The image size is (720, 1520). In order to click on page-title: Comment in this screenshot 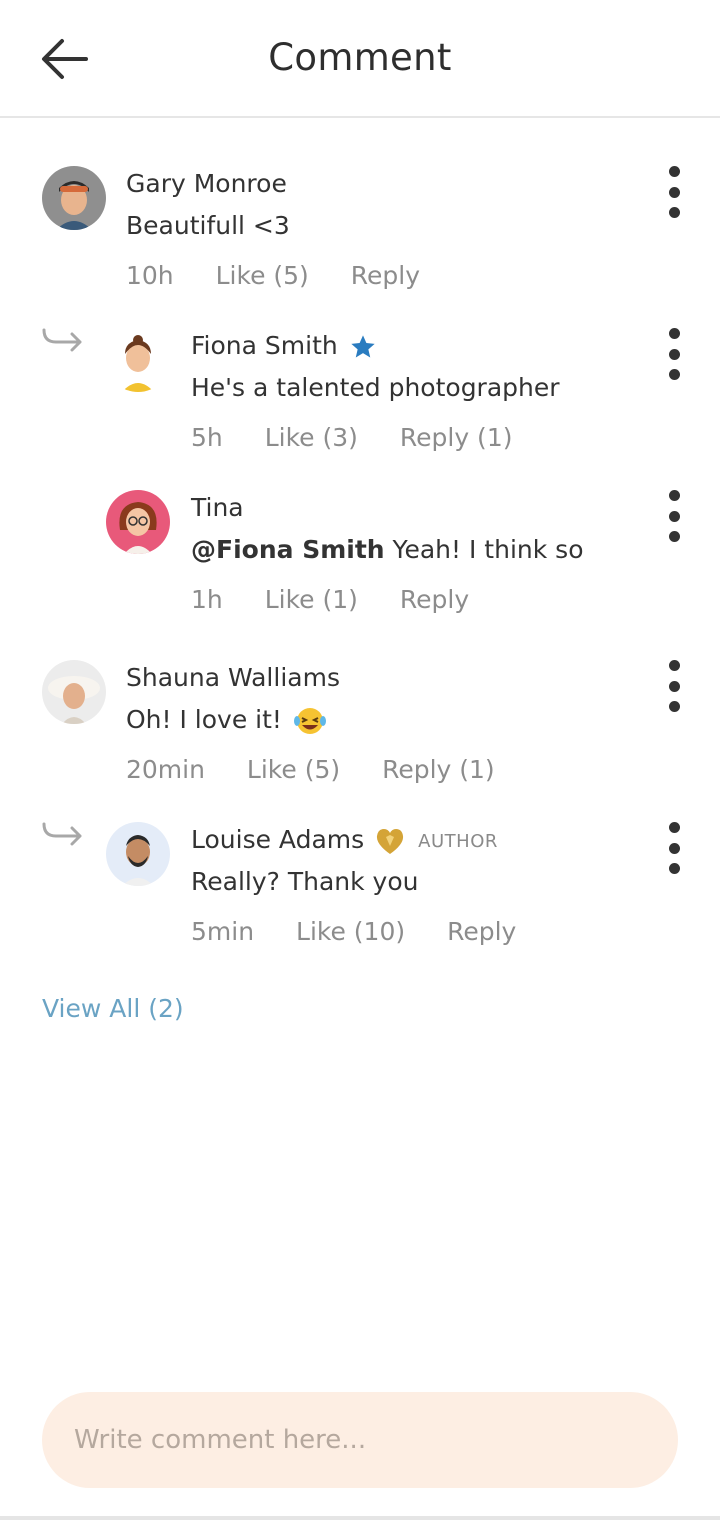, I will do `click(360, 57)`.